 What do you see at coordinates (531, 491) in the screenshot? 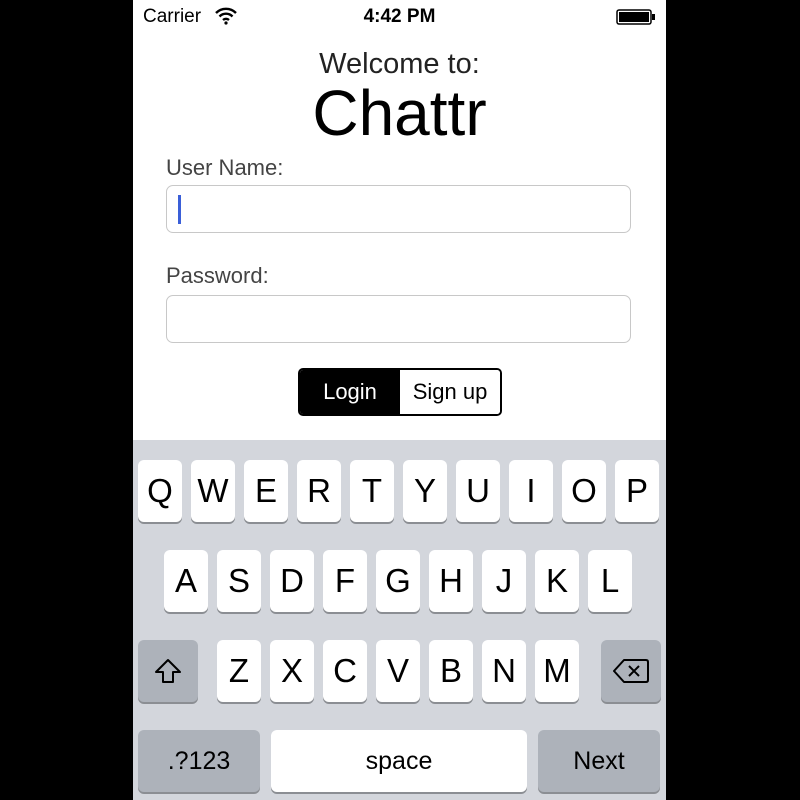
I see `key-i: I` at bounding box center [531, 491].